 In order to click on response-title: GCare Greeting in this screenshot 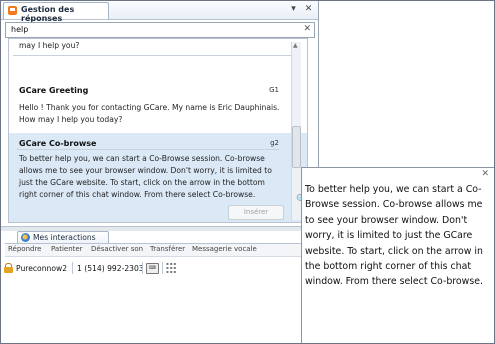, I will do `click(54, 90)`.